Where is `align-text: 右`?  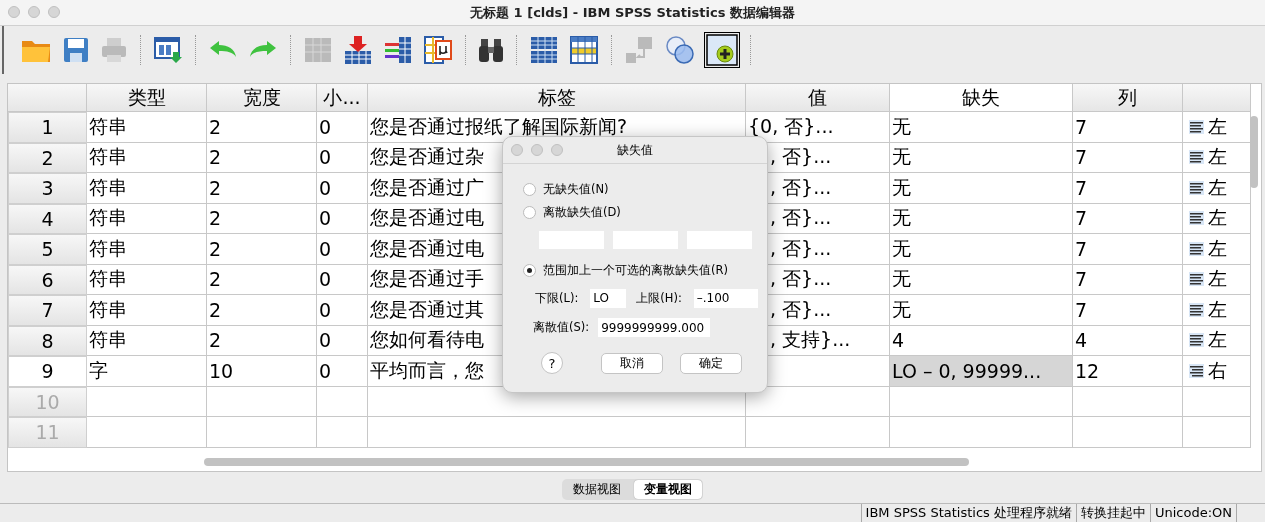
align-text: 右 is located at coordinates (1217, 370).